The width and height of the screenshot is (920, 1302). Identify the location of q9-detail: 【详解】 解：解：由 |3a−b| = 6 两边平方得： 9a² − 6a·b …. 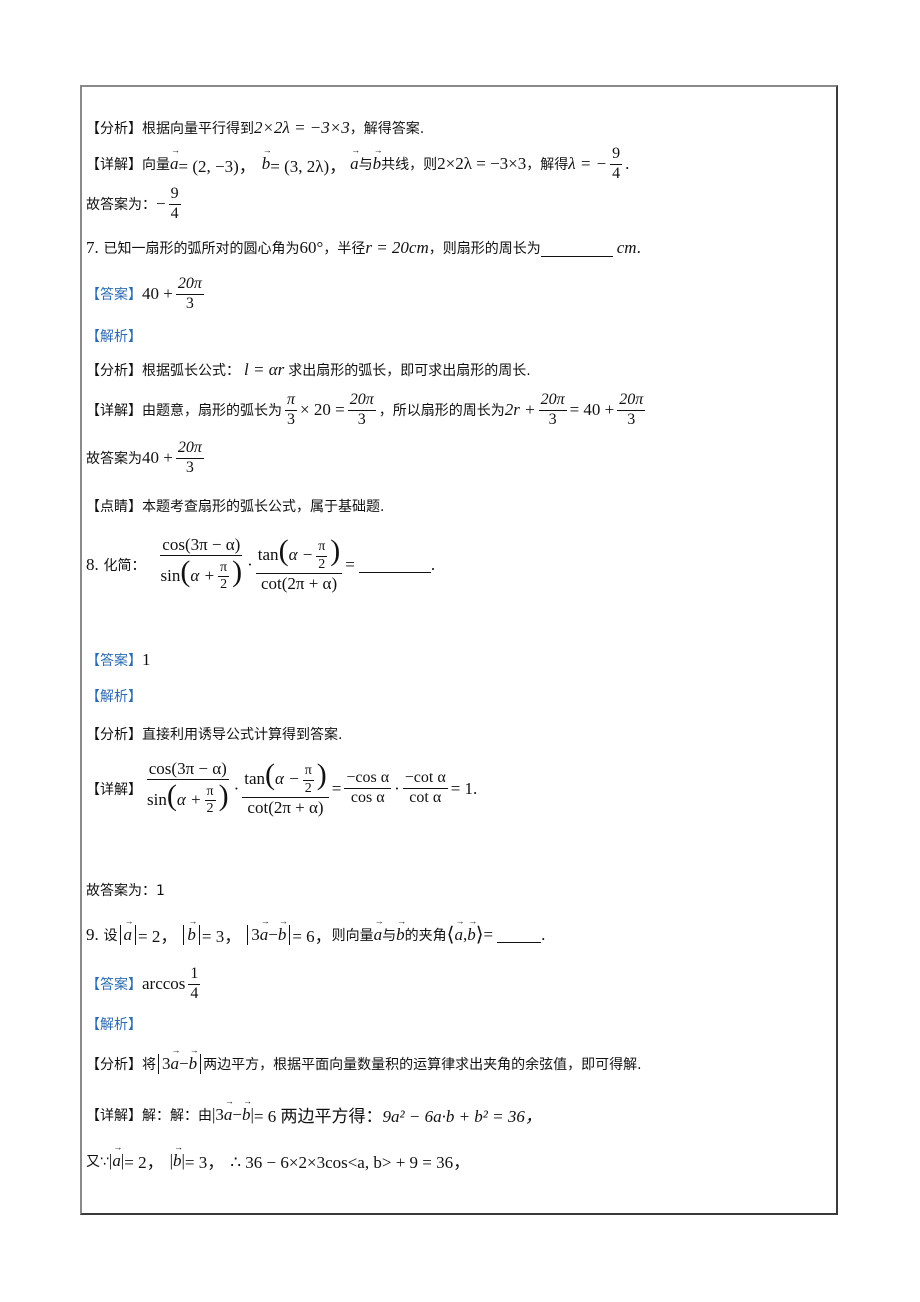
(314, 1111).